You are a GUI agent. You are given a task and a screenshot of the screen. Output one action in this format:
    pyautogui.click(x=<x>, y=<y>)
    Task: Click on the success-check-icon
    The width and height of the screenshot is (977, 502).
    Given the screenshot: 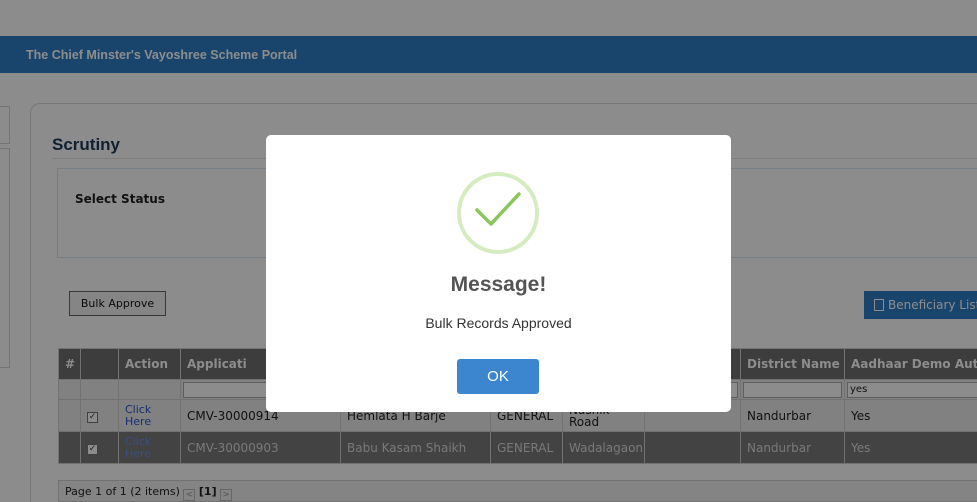 What is the action you would take?
    pyautogui.click(x=498, y=213)
    